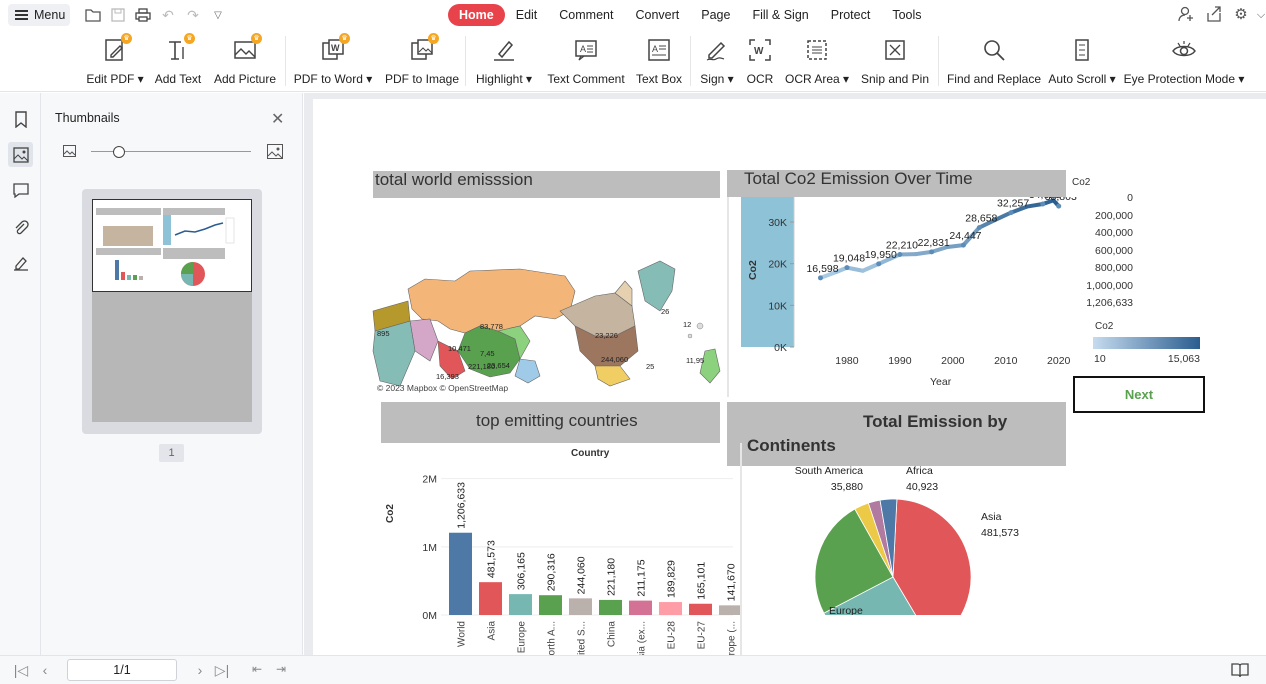 The width and height of the screenshot is (1266, 684). I want to click on snip-pin-button: Snip and Pin, so click(895, 61).